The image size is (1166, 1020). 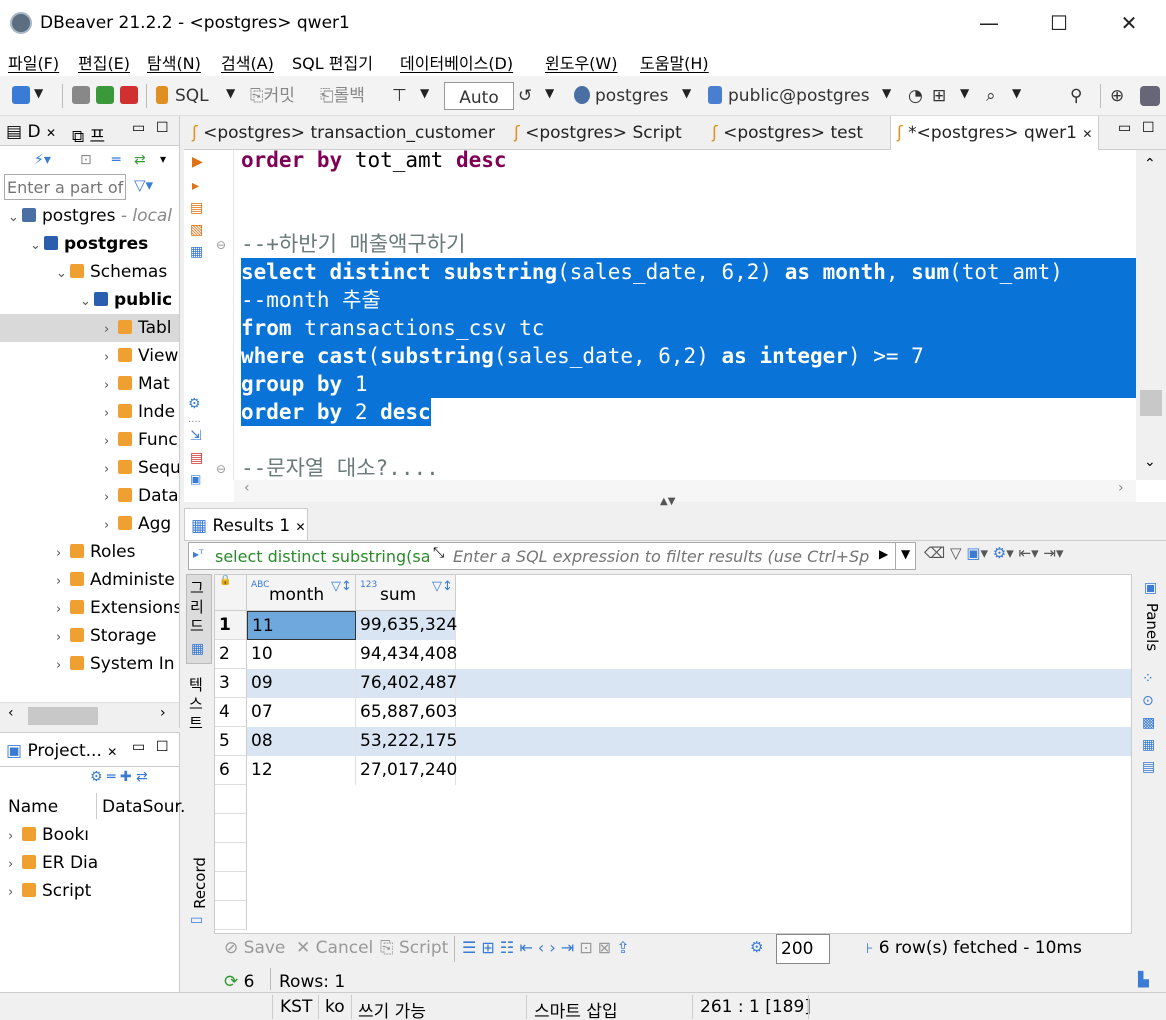 I want to click on cell-sum: 65,887,603, so click(x=406, y=712).